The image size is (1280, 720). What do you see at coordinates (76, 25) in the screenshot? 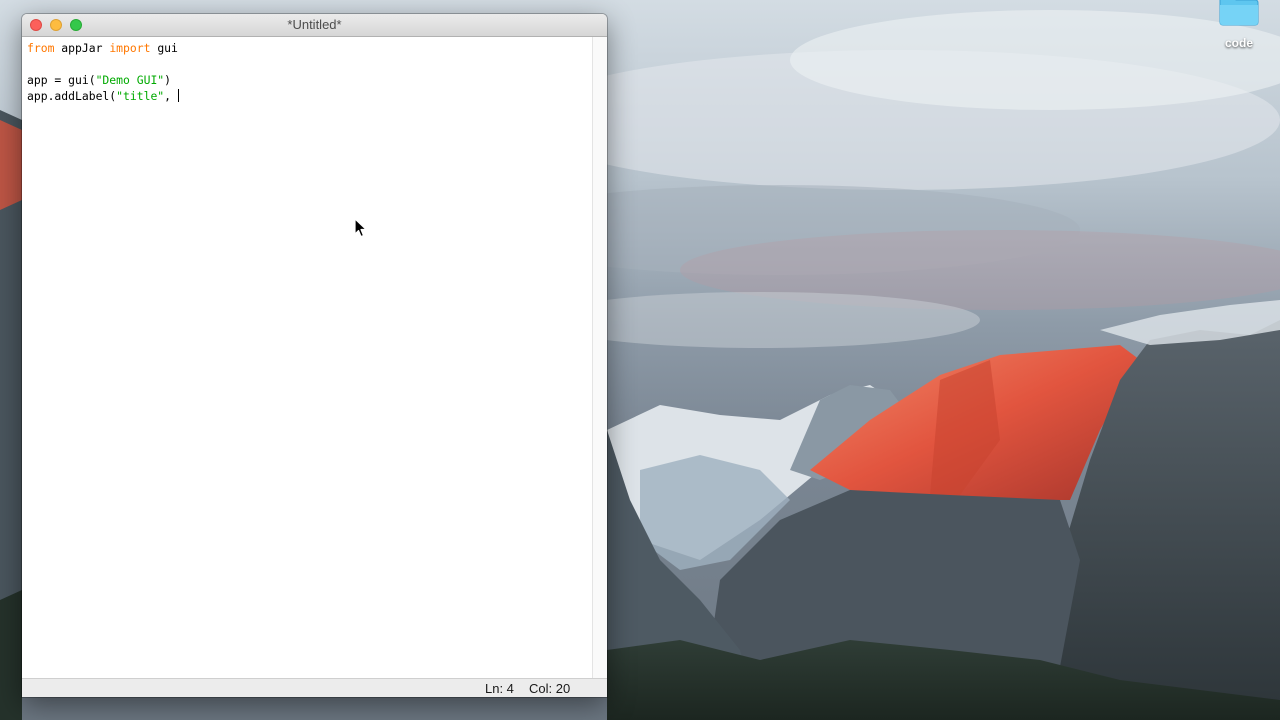
I see `zoom-button` at bounding box center [76, 25].